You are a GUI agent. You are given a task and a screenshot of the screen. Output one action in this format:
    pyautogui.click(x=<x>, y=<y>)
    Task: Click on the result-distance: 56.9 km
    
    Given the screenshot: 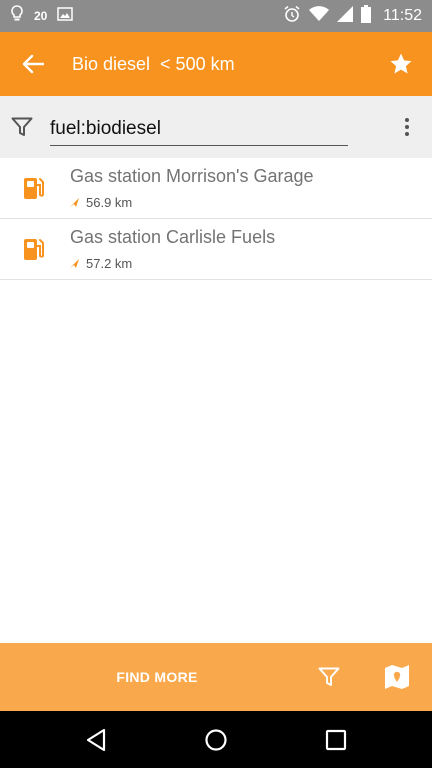 What is the action you would take?
    pyautogui.click(x=101, y=202)
    